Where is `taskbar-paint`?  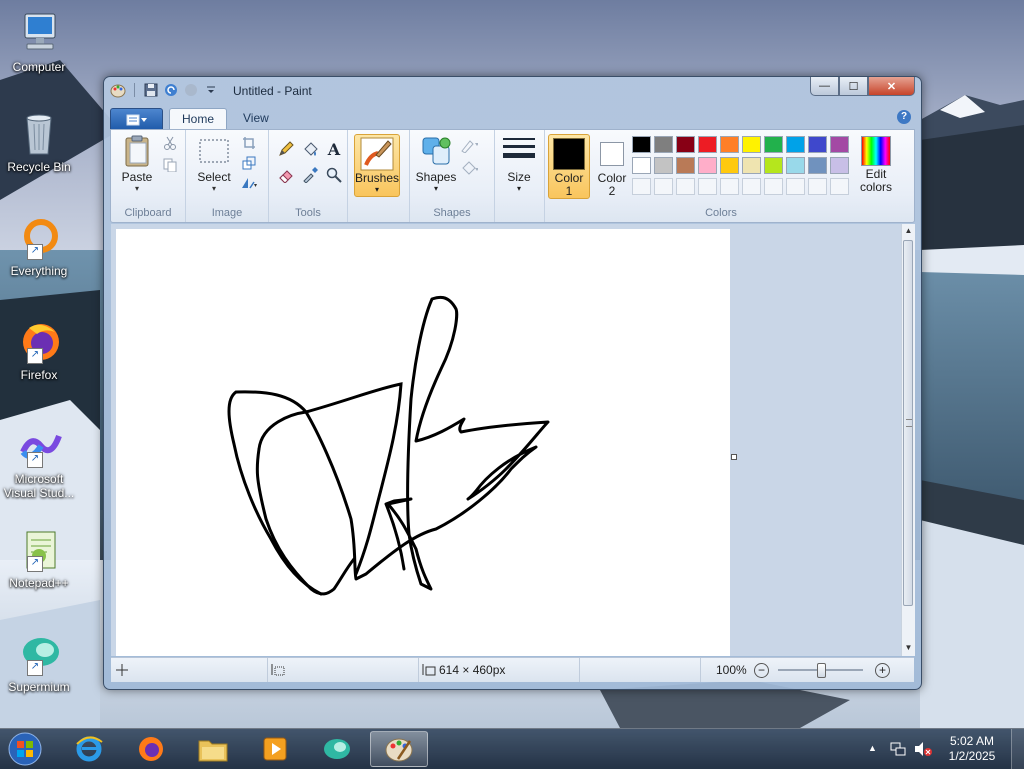 taskbar-paint is located at coordinates (399, 749).